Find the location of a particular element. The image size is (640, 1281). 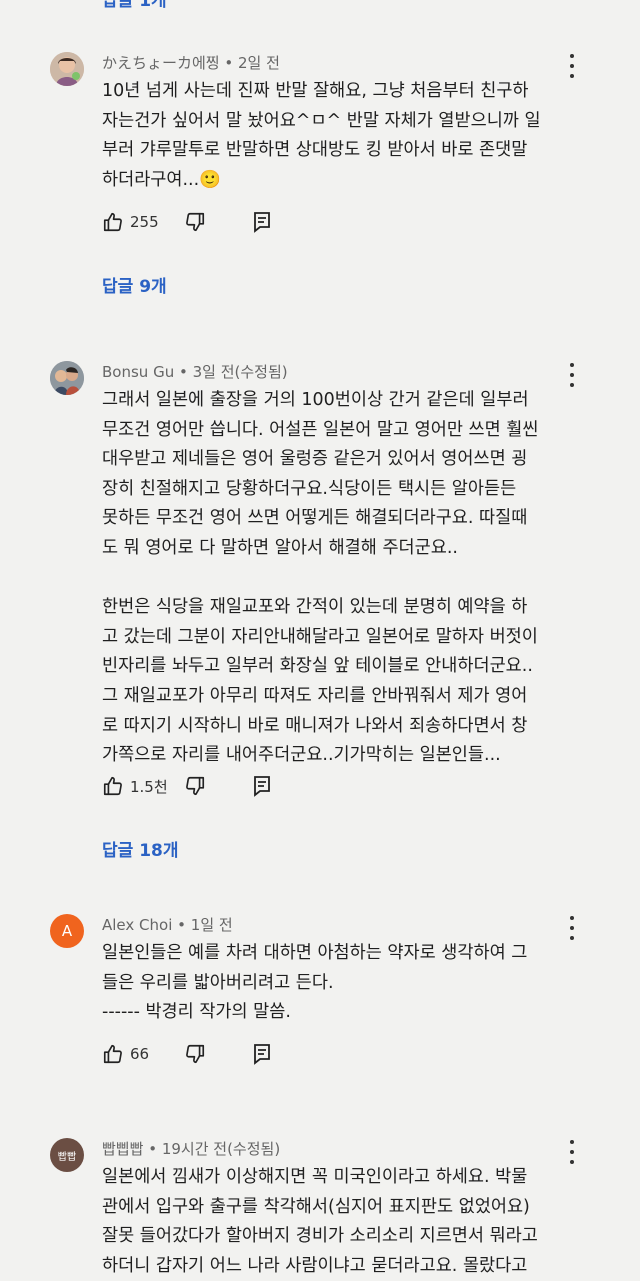

comment-line: 무조건 영어만 씁니다. 어설픈 일본어 말고 영어만 쓰면 훨씬 is located at coordinates (320, 429).